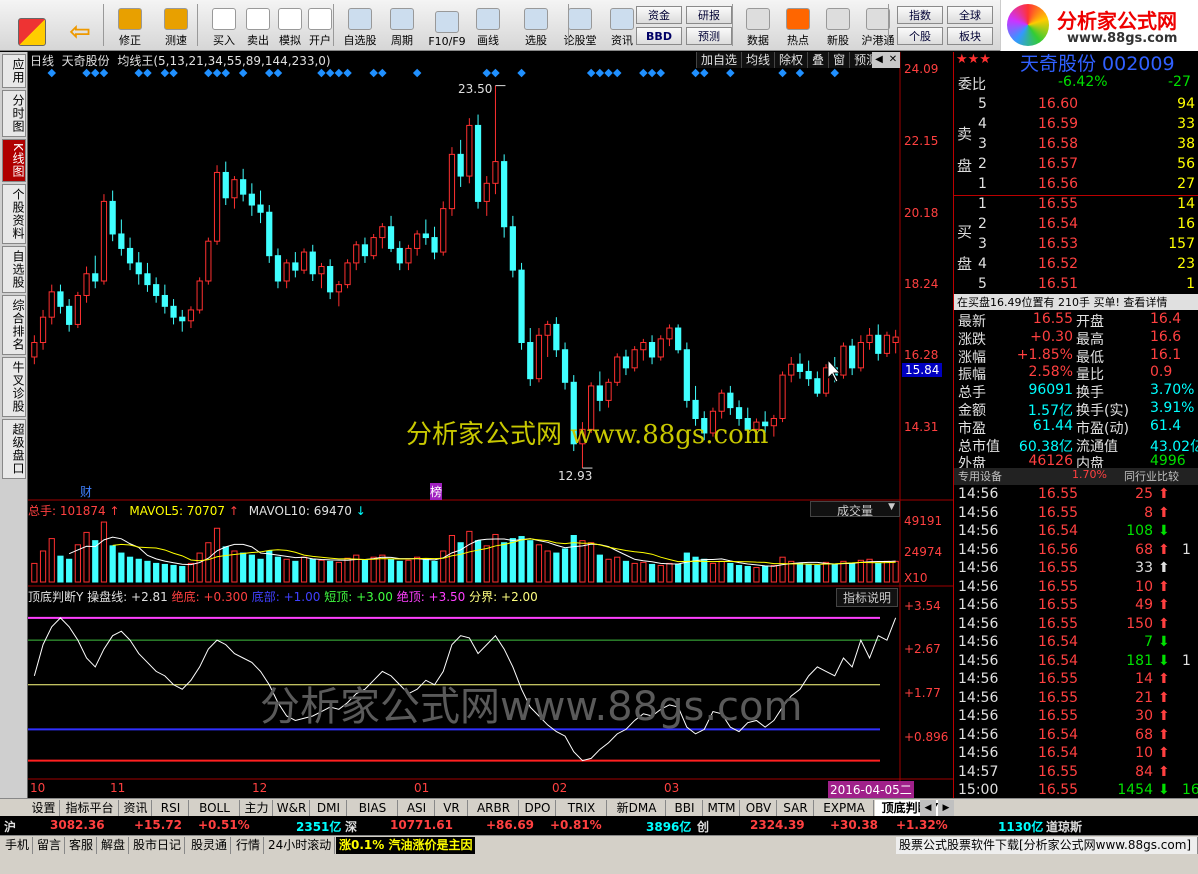 Image resolution: width=1198 pixels, height=874 pixels. Describe the element at coordinates (42, 61) in the screenshot. I see `period-label: 日线` at that location.